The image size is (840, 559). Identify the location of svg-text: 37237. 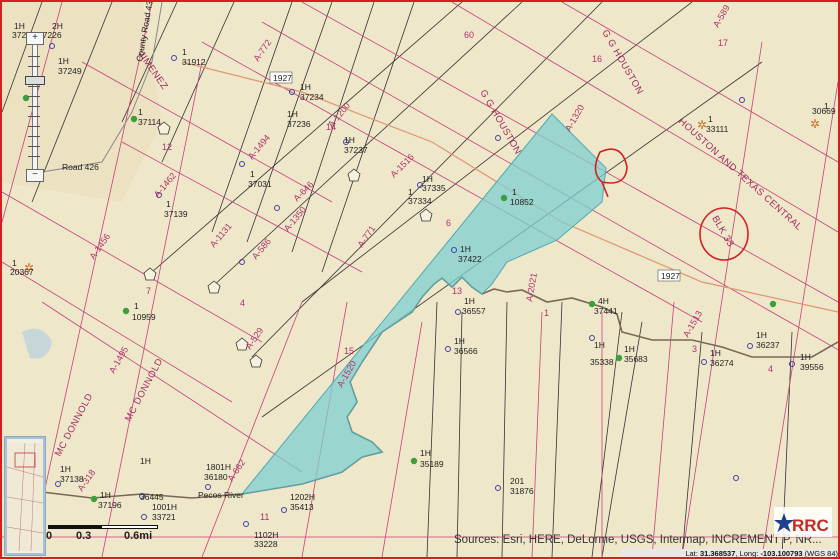
(356, 150).